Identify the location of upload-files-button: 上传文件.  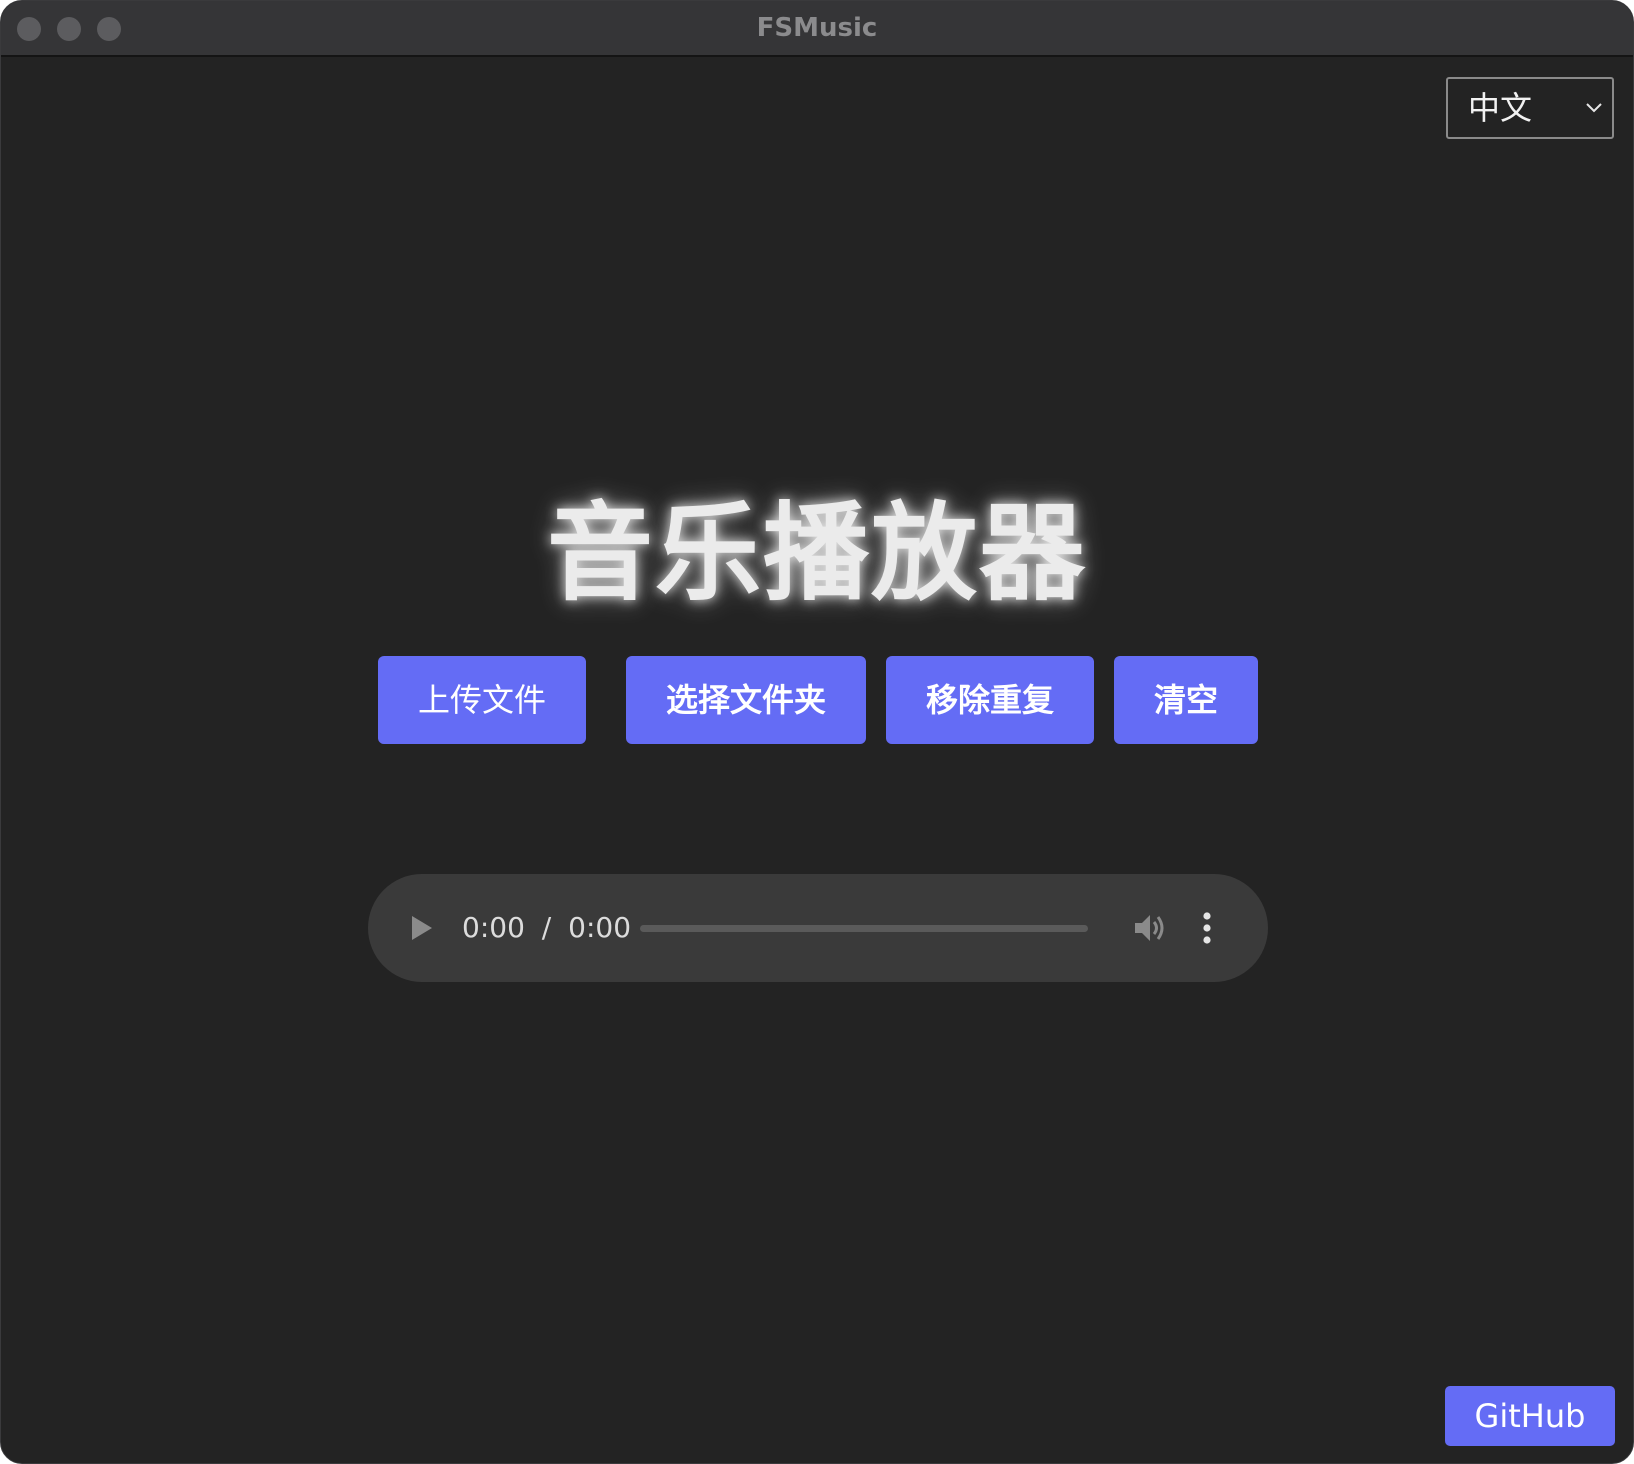
(482, 700).